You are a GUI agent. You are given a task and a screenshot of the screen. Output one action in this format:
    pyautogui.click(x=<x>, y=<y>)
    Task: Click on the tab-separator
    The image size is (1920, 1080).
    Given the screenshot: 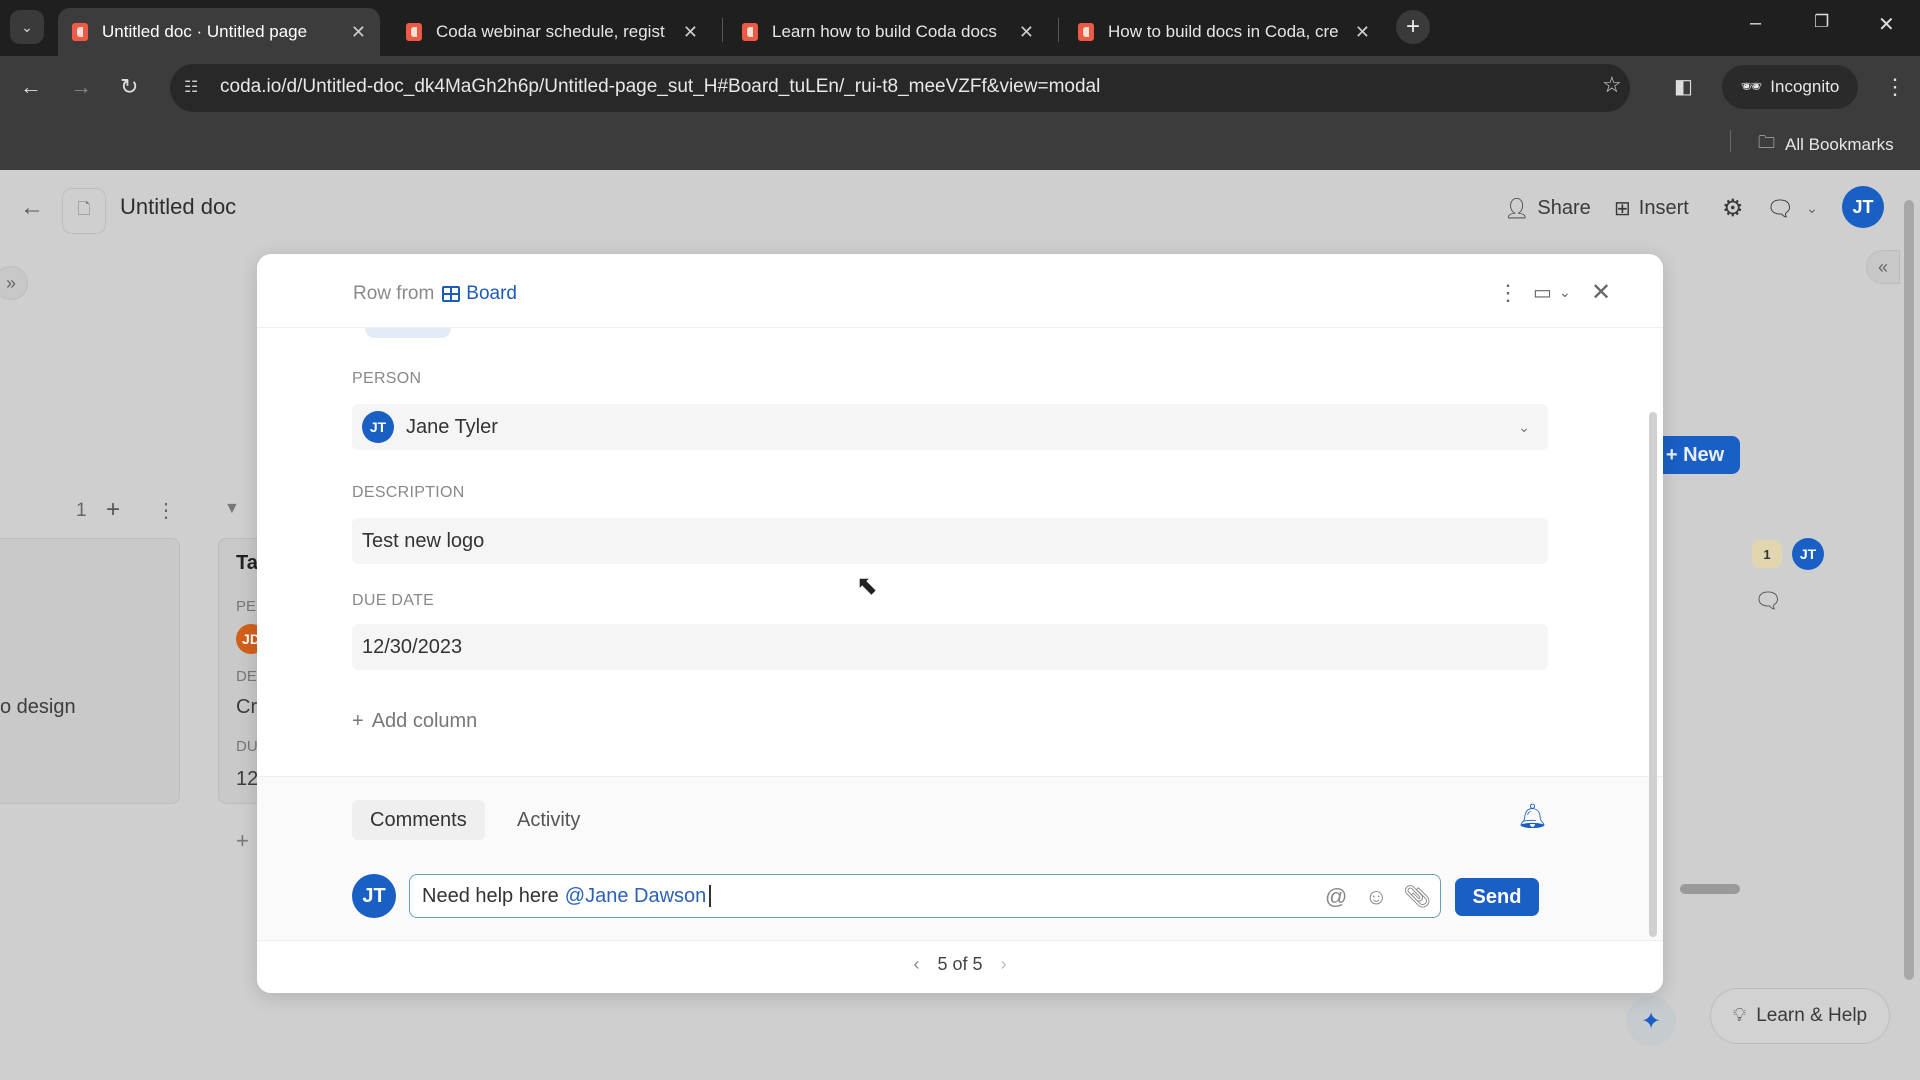 What is the action you would take?
    pyautogui.click(x=1058, y=30)
    